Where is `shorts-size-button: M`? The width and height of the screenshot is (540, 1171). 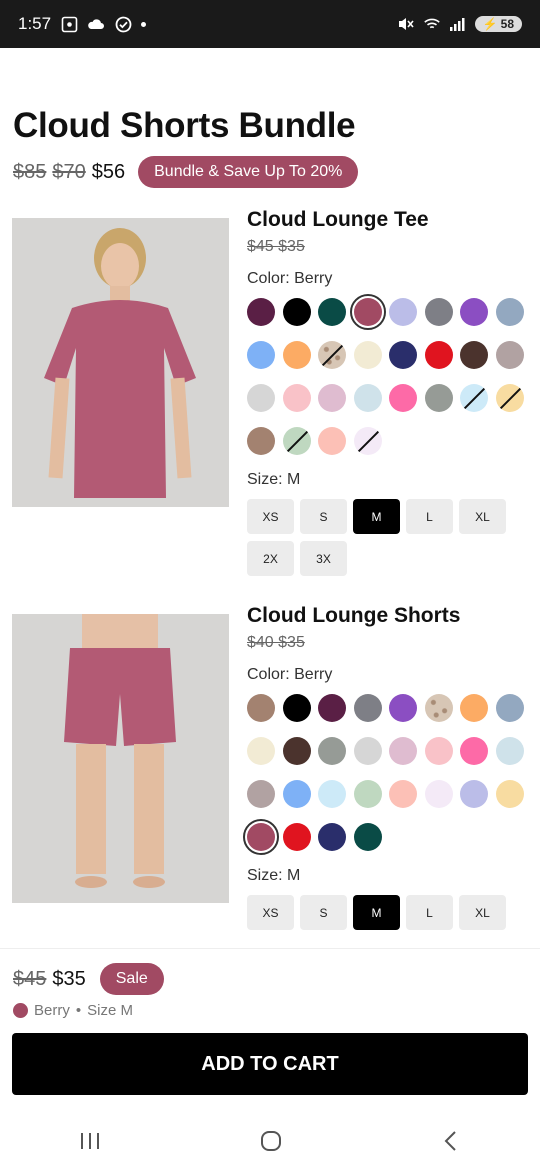
shorts-size-button: M is located at coordinates (376, 912).